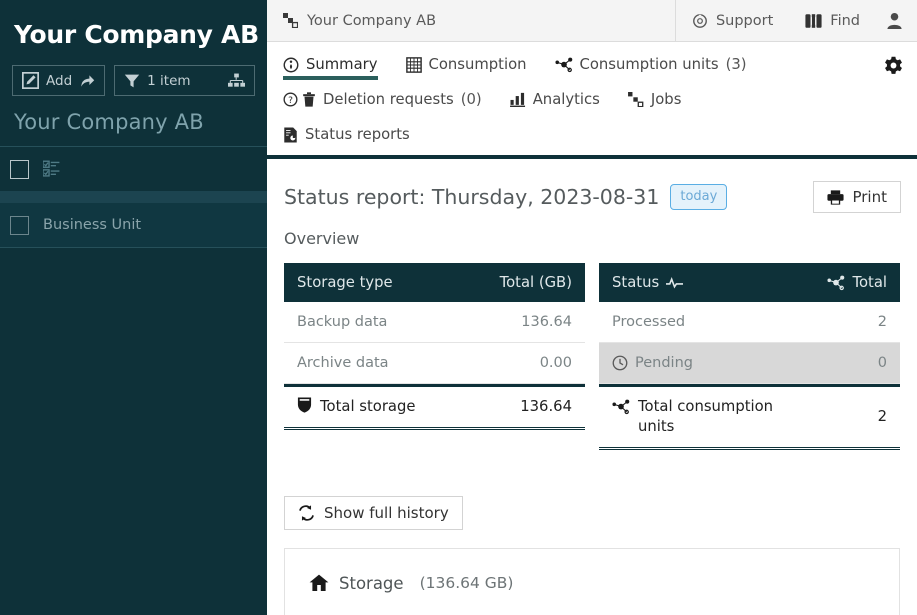 The image size is (917, 615). What do you see at coordinates (592, 581) in the screenshot?
I see `storage-panel: Storage (136.64 GB)` at bounding box center [592, 581].